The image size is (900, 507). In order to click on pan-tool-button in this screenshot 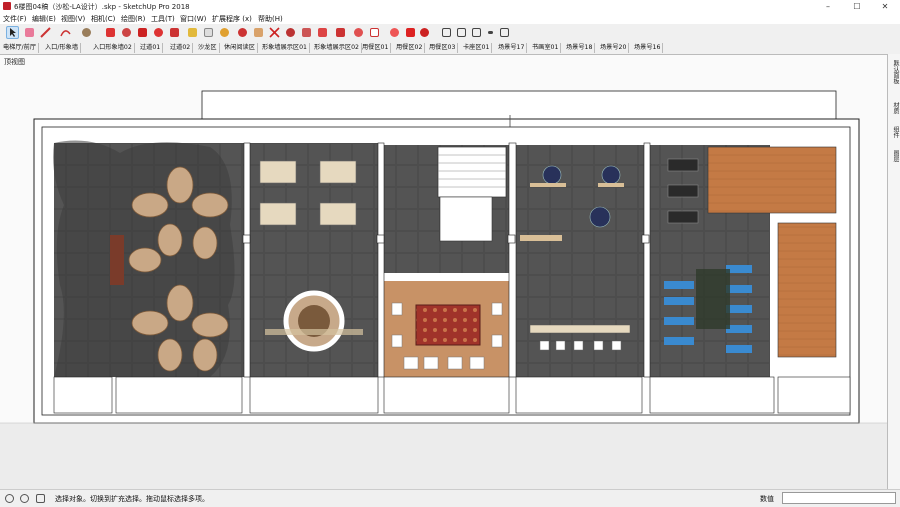, I will do `click(258, 32)`.